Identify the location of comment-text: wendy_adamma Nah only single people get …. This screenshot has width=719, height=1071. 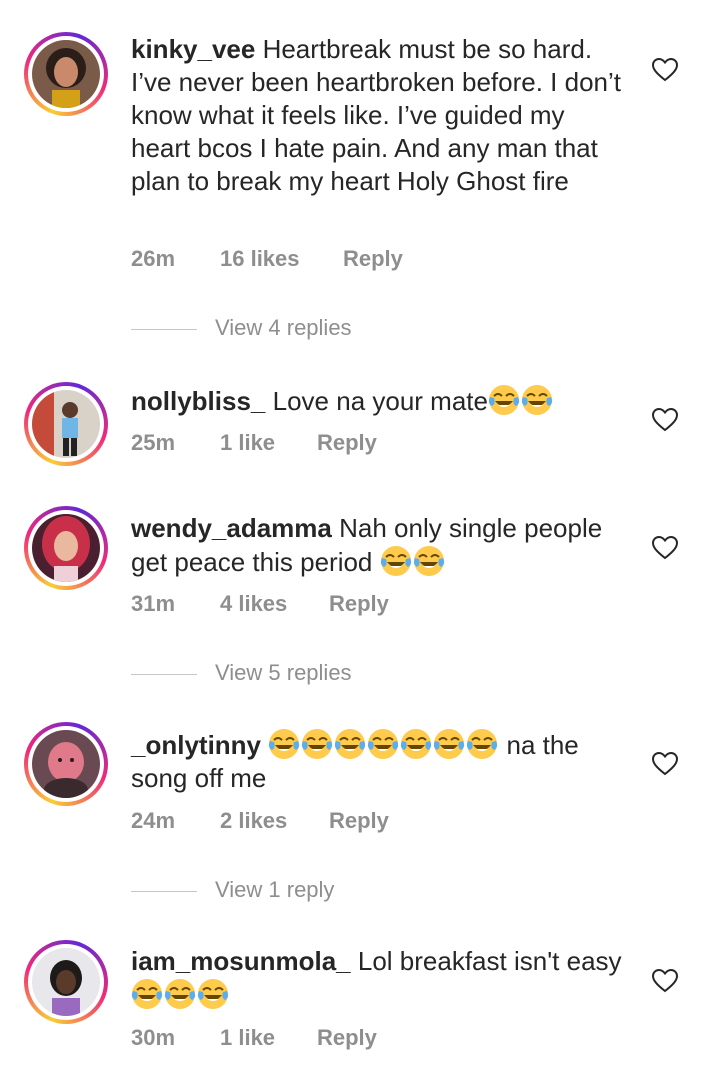
(381, 545).